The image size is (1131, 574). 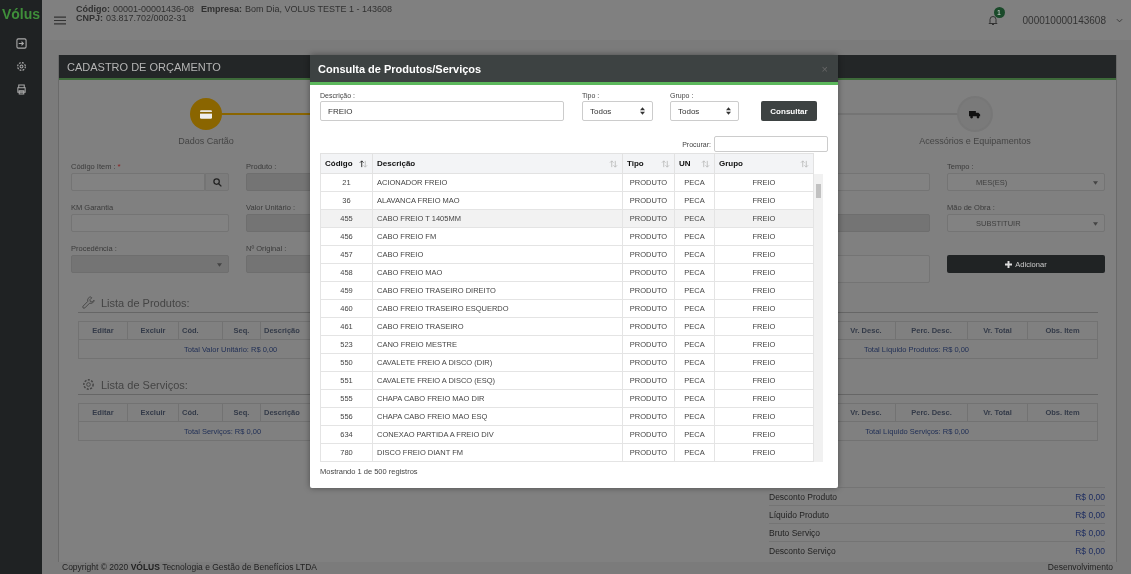 What do you see at coordinates (992, 20) in the screenshot?
I see `notification-icon` at bounding box center [992, 20].